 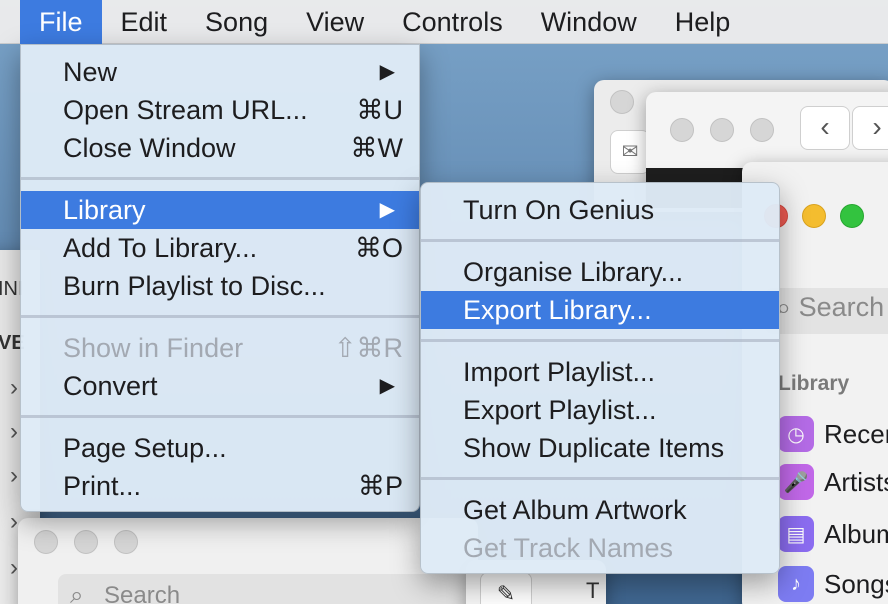 What do you see at coordinates (378, 248) in the screenshot?
I see `menu-item-shortcut: ⌘O` at bounding box center [378, 248].